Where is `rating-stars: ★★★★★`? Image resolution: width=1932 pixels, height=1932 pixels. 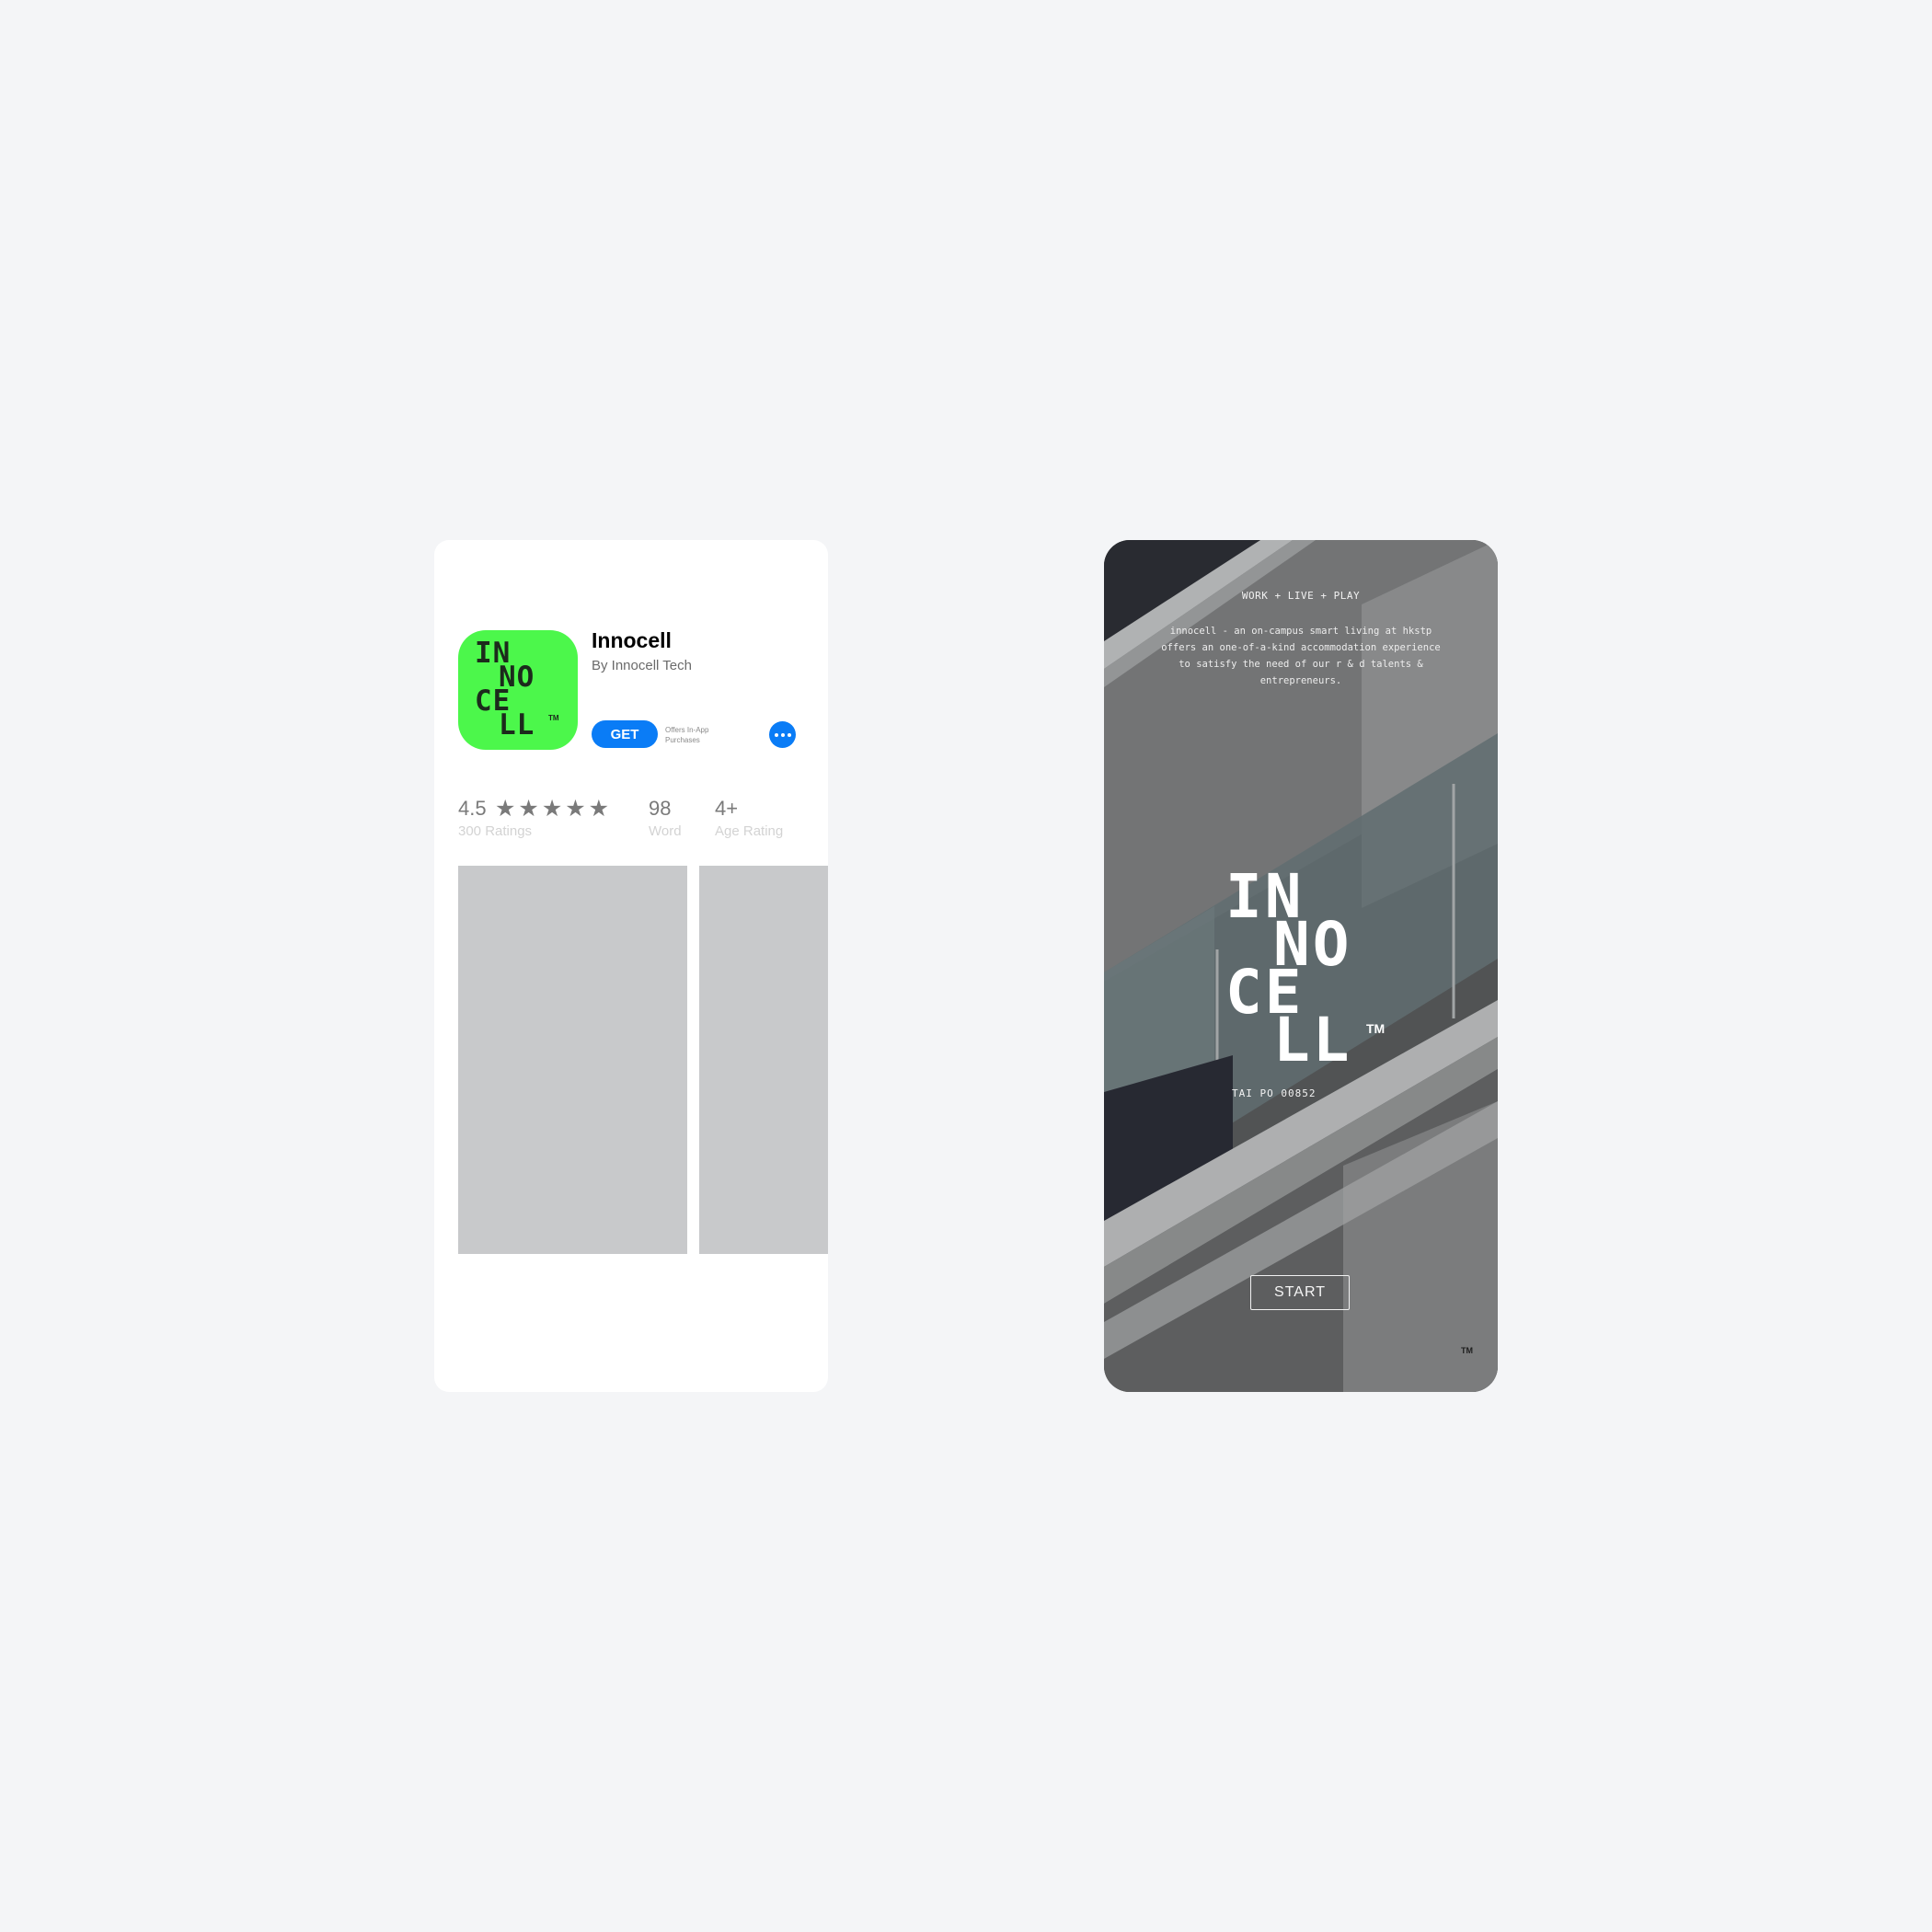 rating-stars: ★★★★★ is located at coordinates (554, 809).